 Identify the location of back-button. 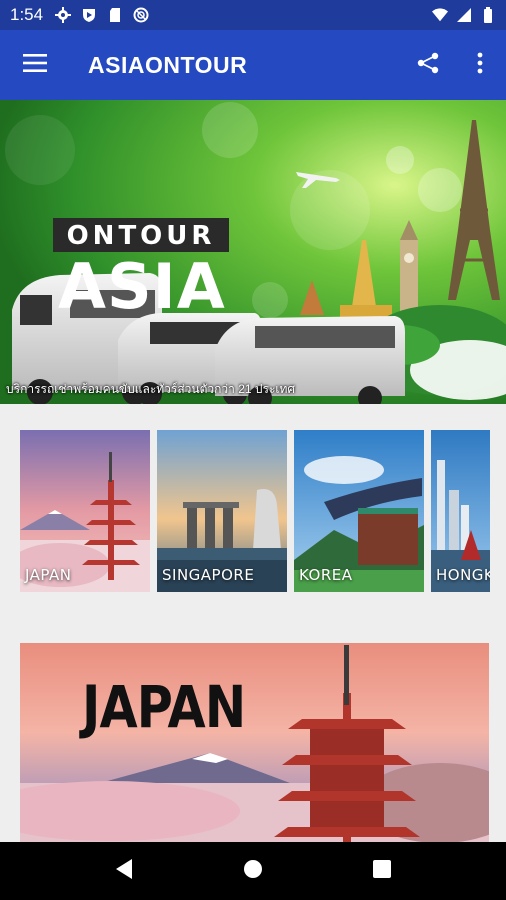
(124, 871).